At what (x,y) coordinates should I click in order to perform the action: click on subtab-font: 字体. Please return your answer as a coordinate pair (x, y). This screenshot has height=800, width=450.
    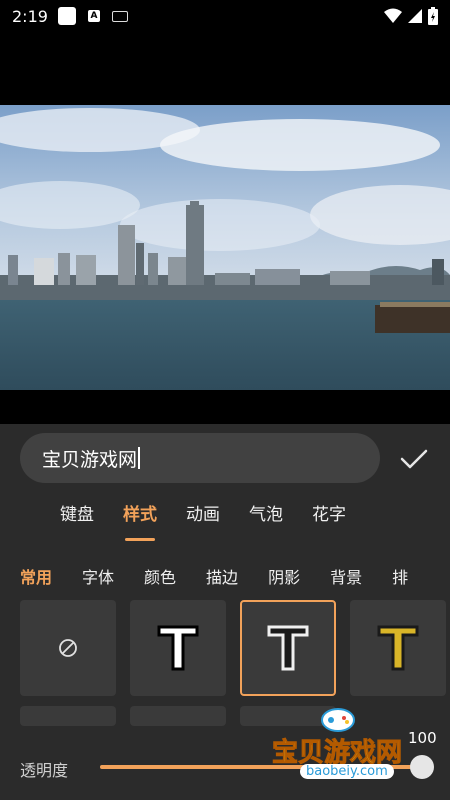
    Looking at the image, I should click on (98, 576).